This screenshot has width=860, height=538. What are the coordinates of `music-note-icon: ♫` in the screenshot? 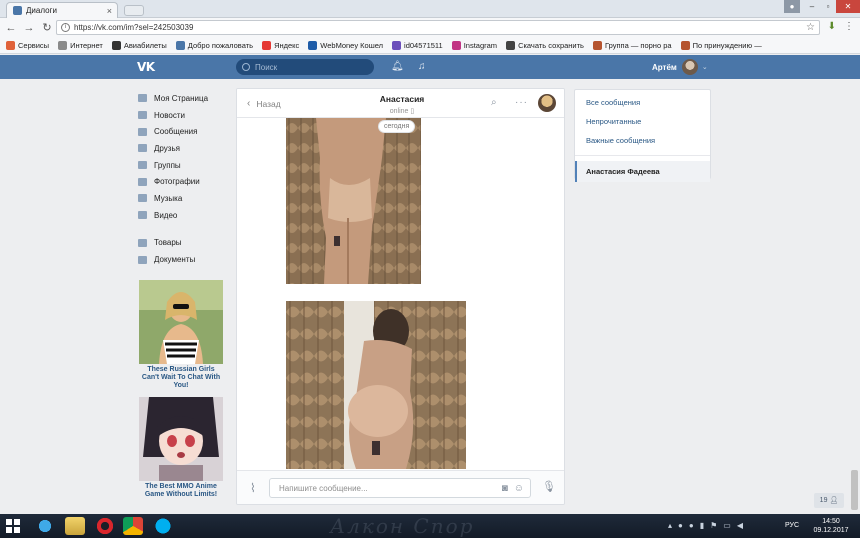 It's located at (422, 66).